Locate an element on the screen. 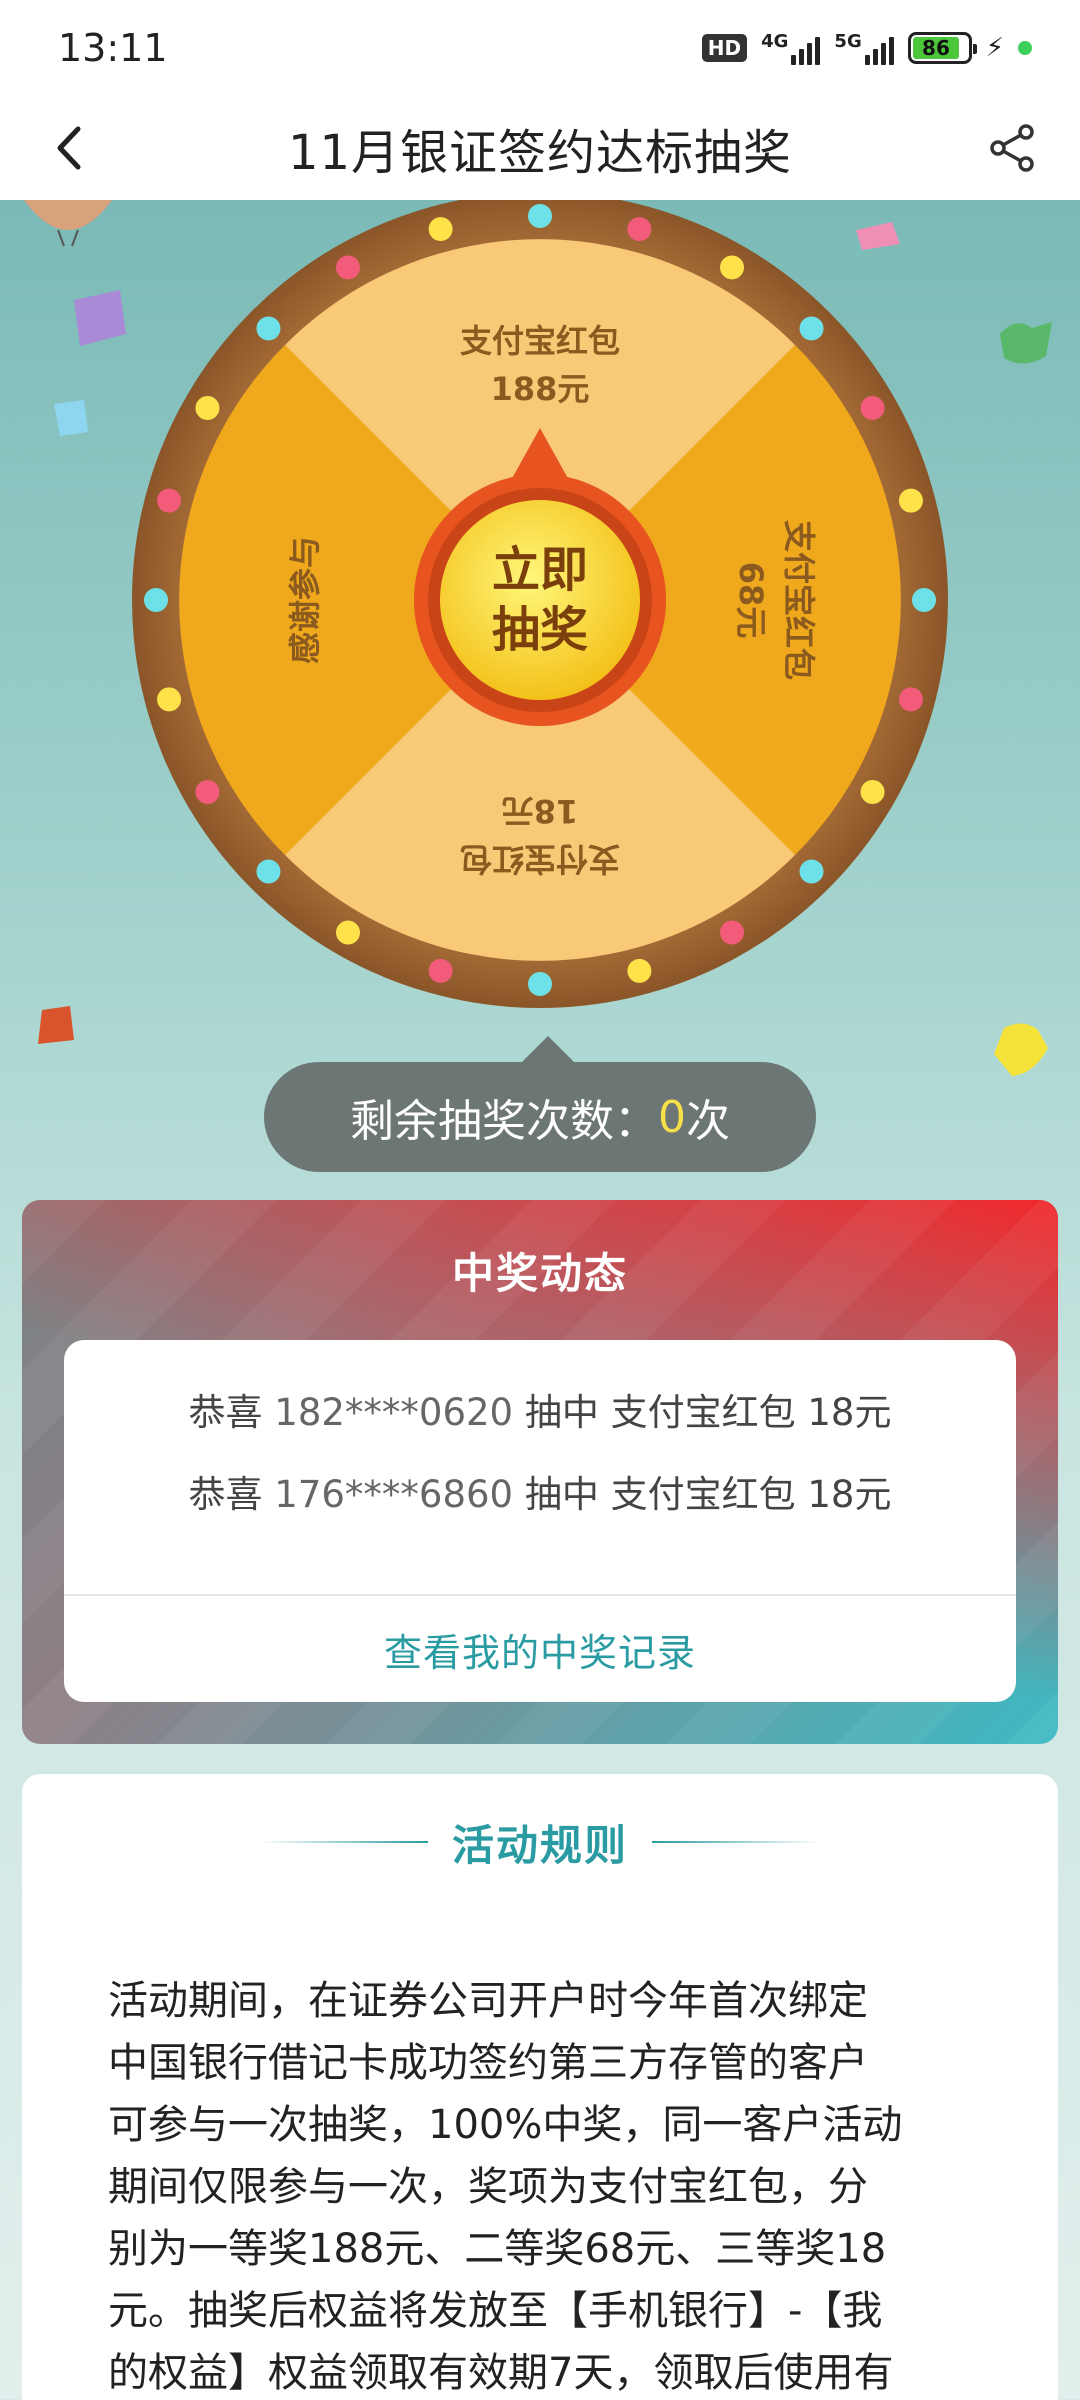 This screenshot has width=1080, height=2400. share-icon is located at coordinates (1012, 148).